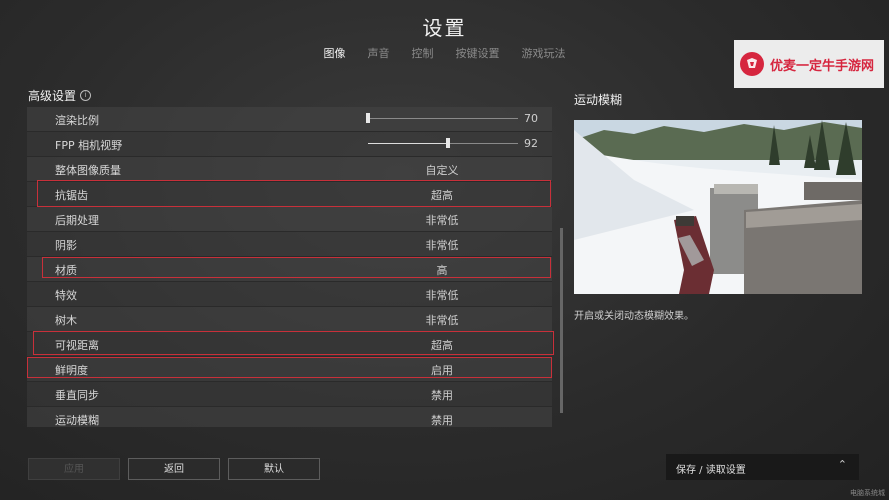 This screenshot has width=889, height=500. I want to click on section-title-label: 高级设置, so click(52, 96).